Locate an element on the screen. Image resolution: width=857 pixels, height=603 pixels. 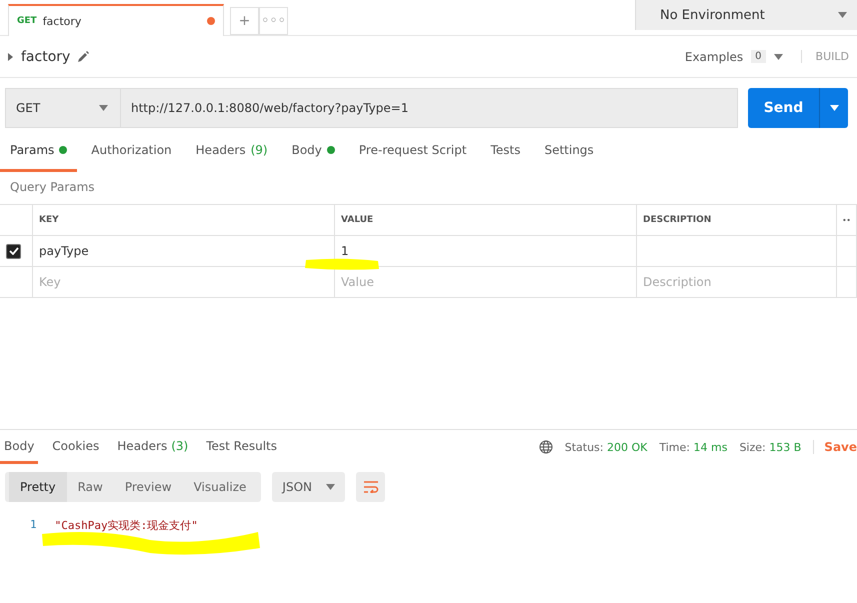
section-tab: Body is located at coordinates (313, 151).